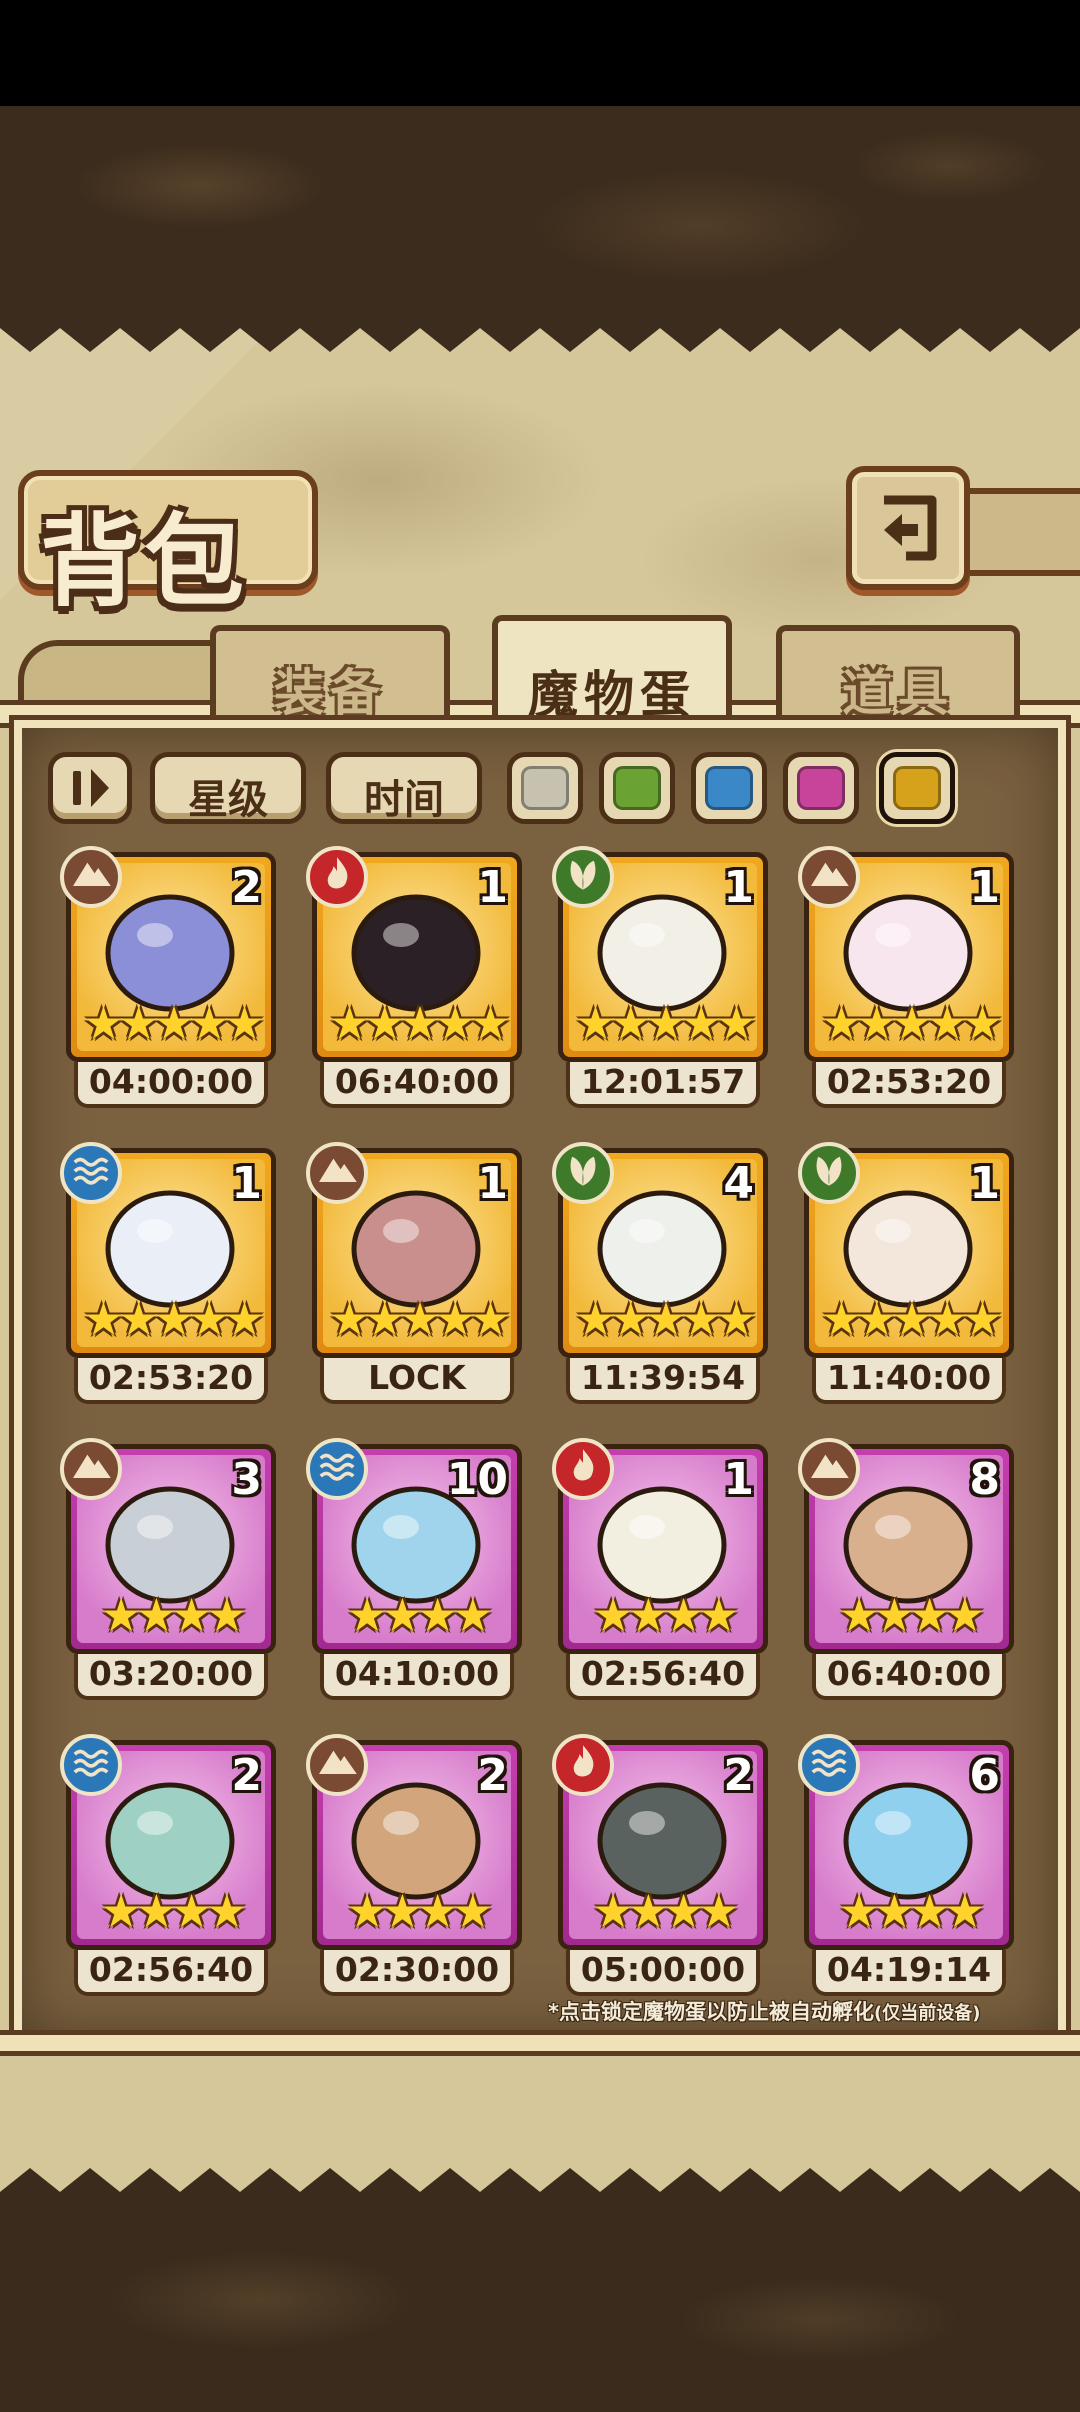 This screenshot has height=2412, width=1080. I want to click on egg-slot: 1 ★★★★ 02:56:40, so click(660, 1571).